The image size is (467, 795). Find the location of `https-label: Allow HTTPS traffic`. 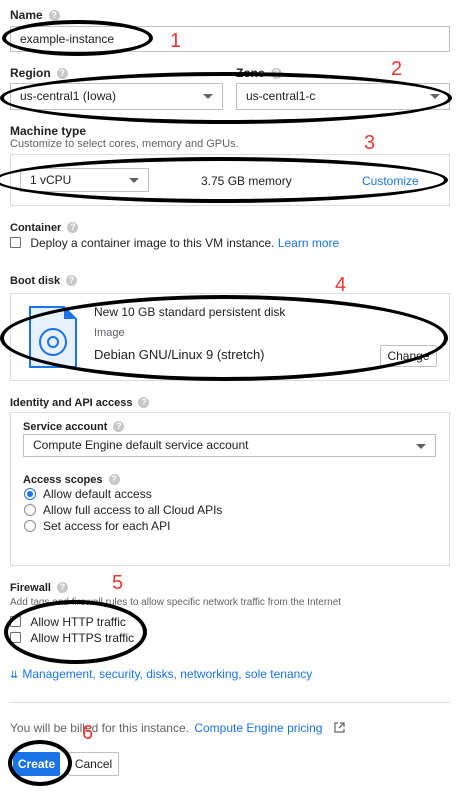

https-label: Allow HTTPS traffic is located at coordinates (82, 638).